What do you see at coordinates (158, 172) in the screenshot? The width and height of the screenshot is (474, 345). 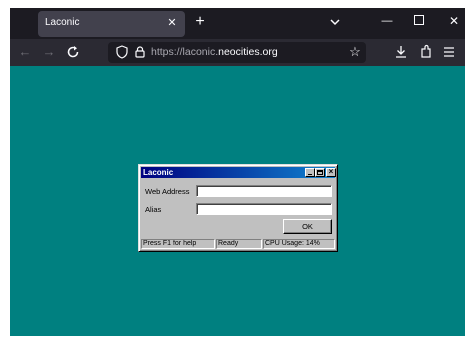 I see `dialog-title: Laconic` at bounding box center [158, 172].